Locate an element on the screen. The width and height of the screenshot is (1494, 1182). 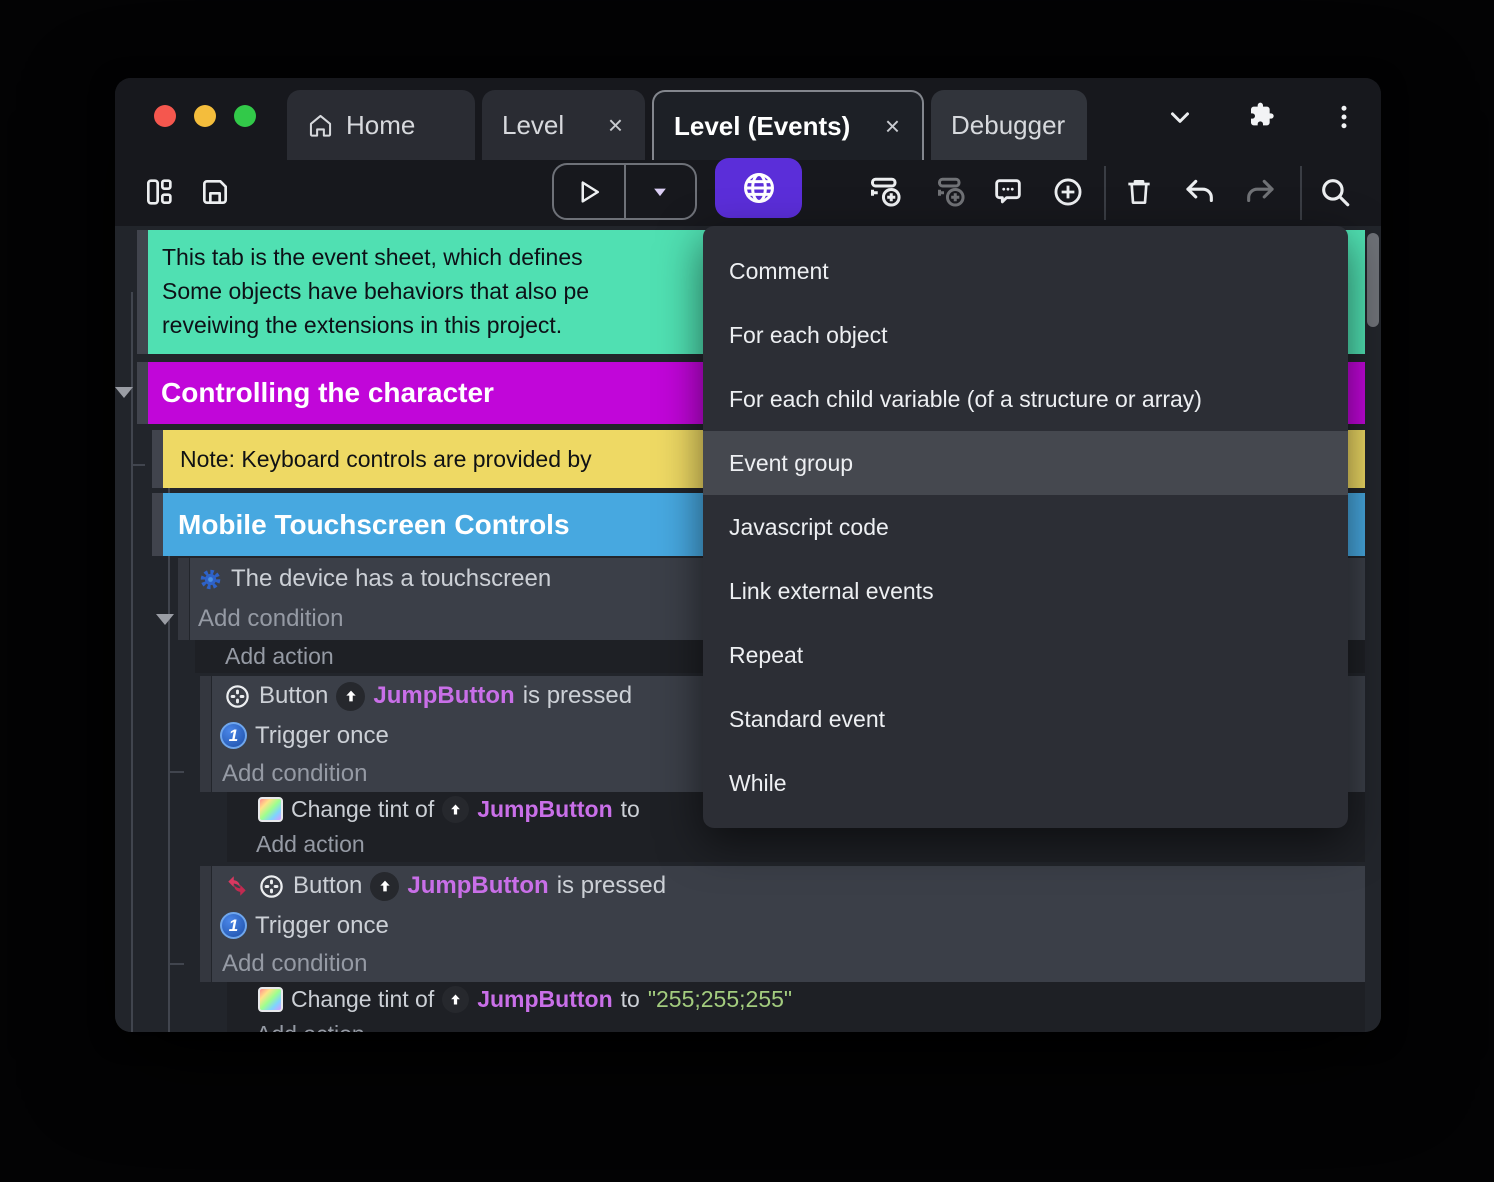
group-title: Mobile Touchscreen Controls is located at coordinates (374, 524).